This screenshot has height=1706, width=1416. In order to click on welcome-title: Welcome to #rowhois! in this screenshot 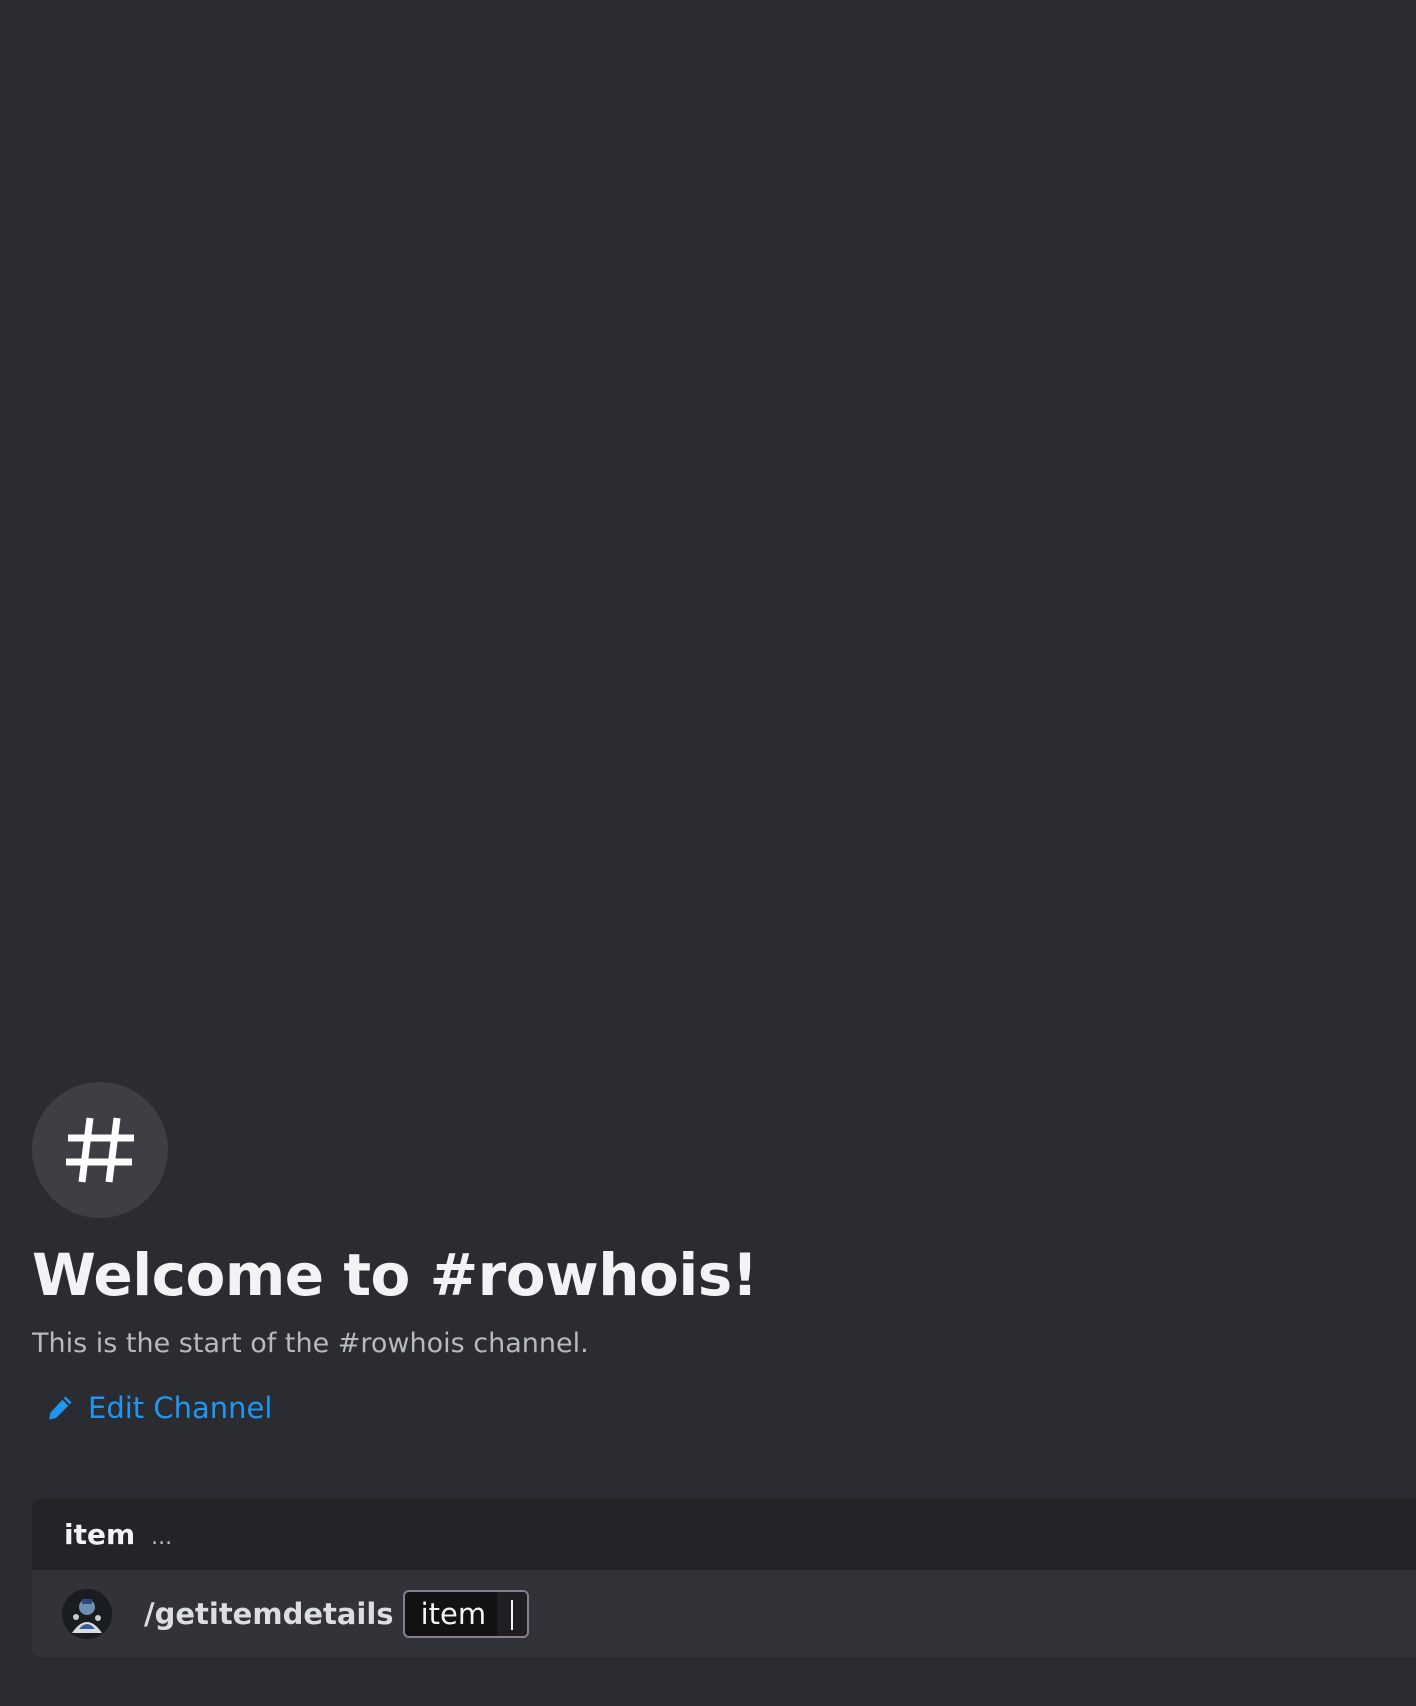, I will do `click(395, 1275)`.